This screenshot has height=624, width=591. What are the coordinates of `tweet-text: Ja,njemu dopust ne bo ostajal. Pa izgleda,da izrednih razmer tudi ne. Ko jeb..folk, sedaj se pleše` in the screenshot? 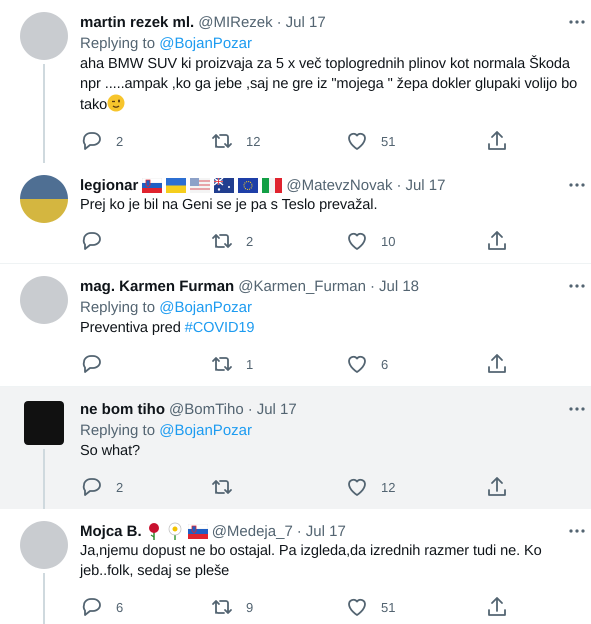 It's located at (311, 561).